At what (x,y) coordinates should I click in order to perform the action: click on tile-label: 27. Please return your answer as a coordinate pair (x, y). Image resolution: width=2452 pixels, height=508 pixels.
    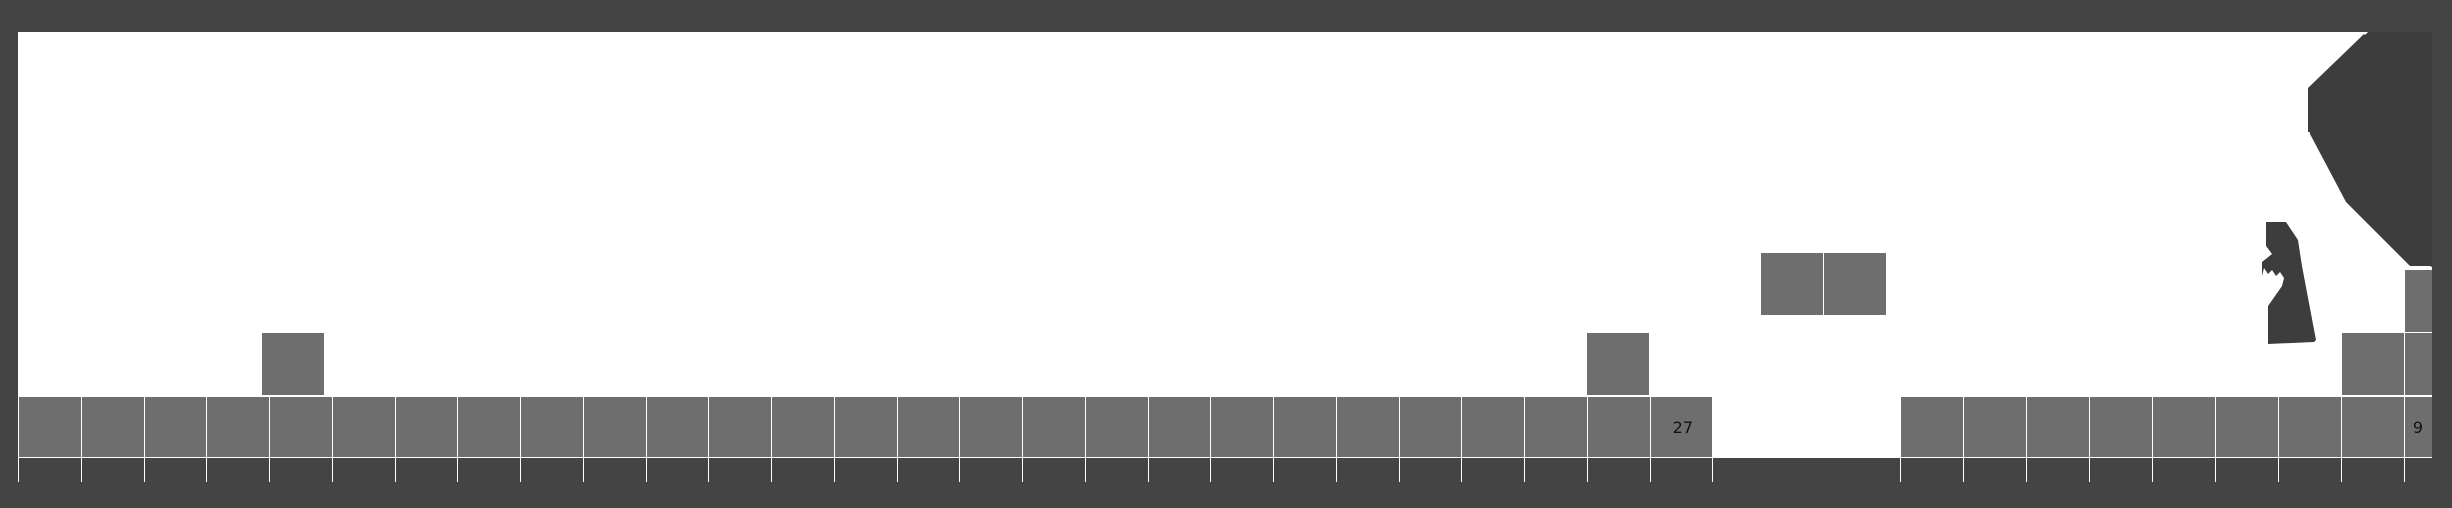
    Looking at the image, I should click on (1682, 427).